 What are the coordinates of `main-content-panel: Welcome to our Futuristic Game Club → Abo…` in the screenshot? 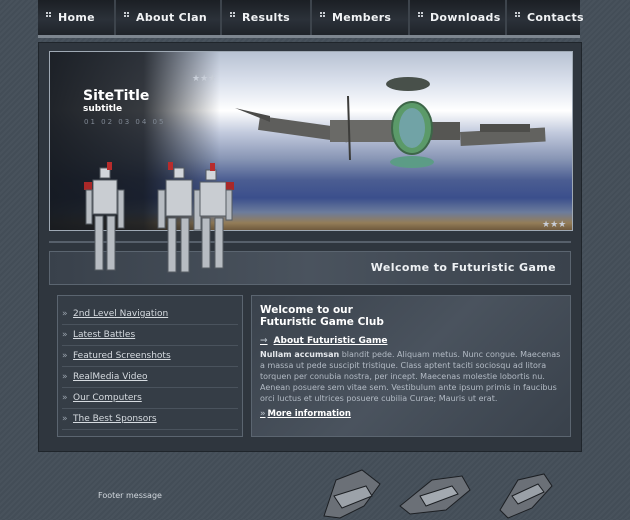 It's located at (411, 366).